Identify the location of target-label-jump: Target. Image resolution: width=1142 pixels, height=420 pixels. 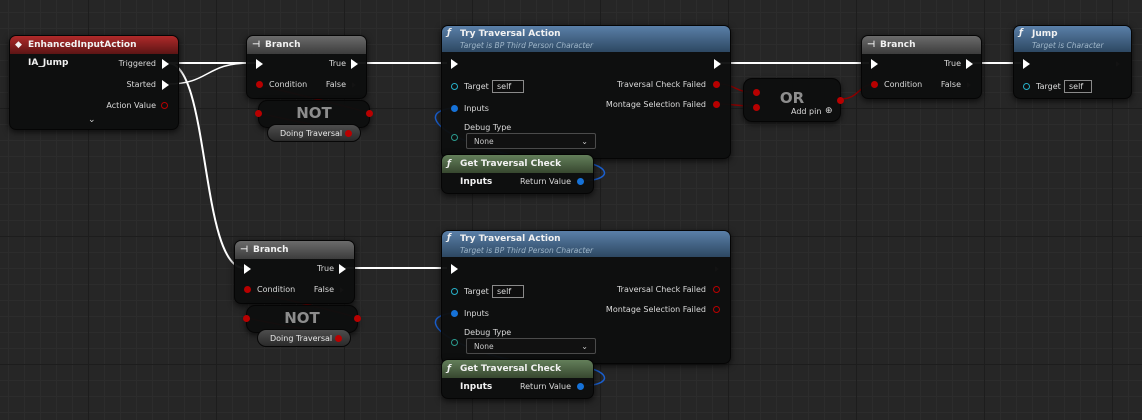
(1048, 86).